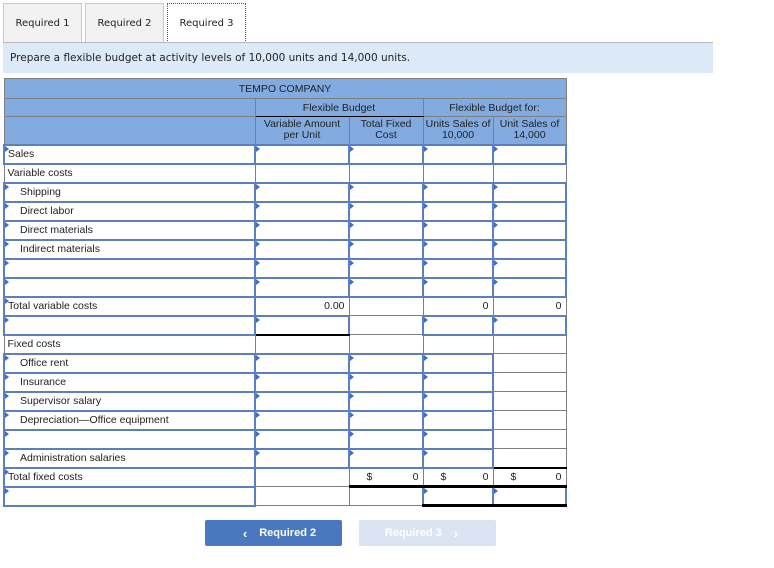 This screenshot has height=568, width=774. I want to click on input-supervisor-salary-fixed, so click(386, 401).